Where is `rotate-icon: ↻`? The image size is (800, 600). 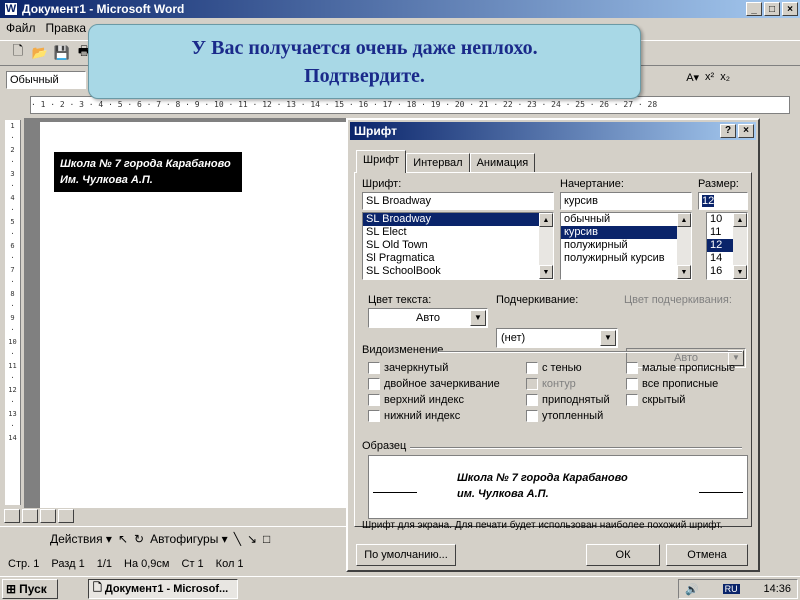
rotate-icon: ↻ is located at coordinates (139, 539).